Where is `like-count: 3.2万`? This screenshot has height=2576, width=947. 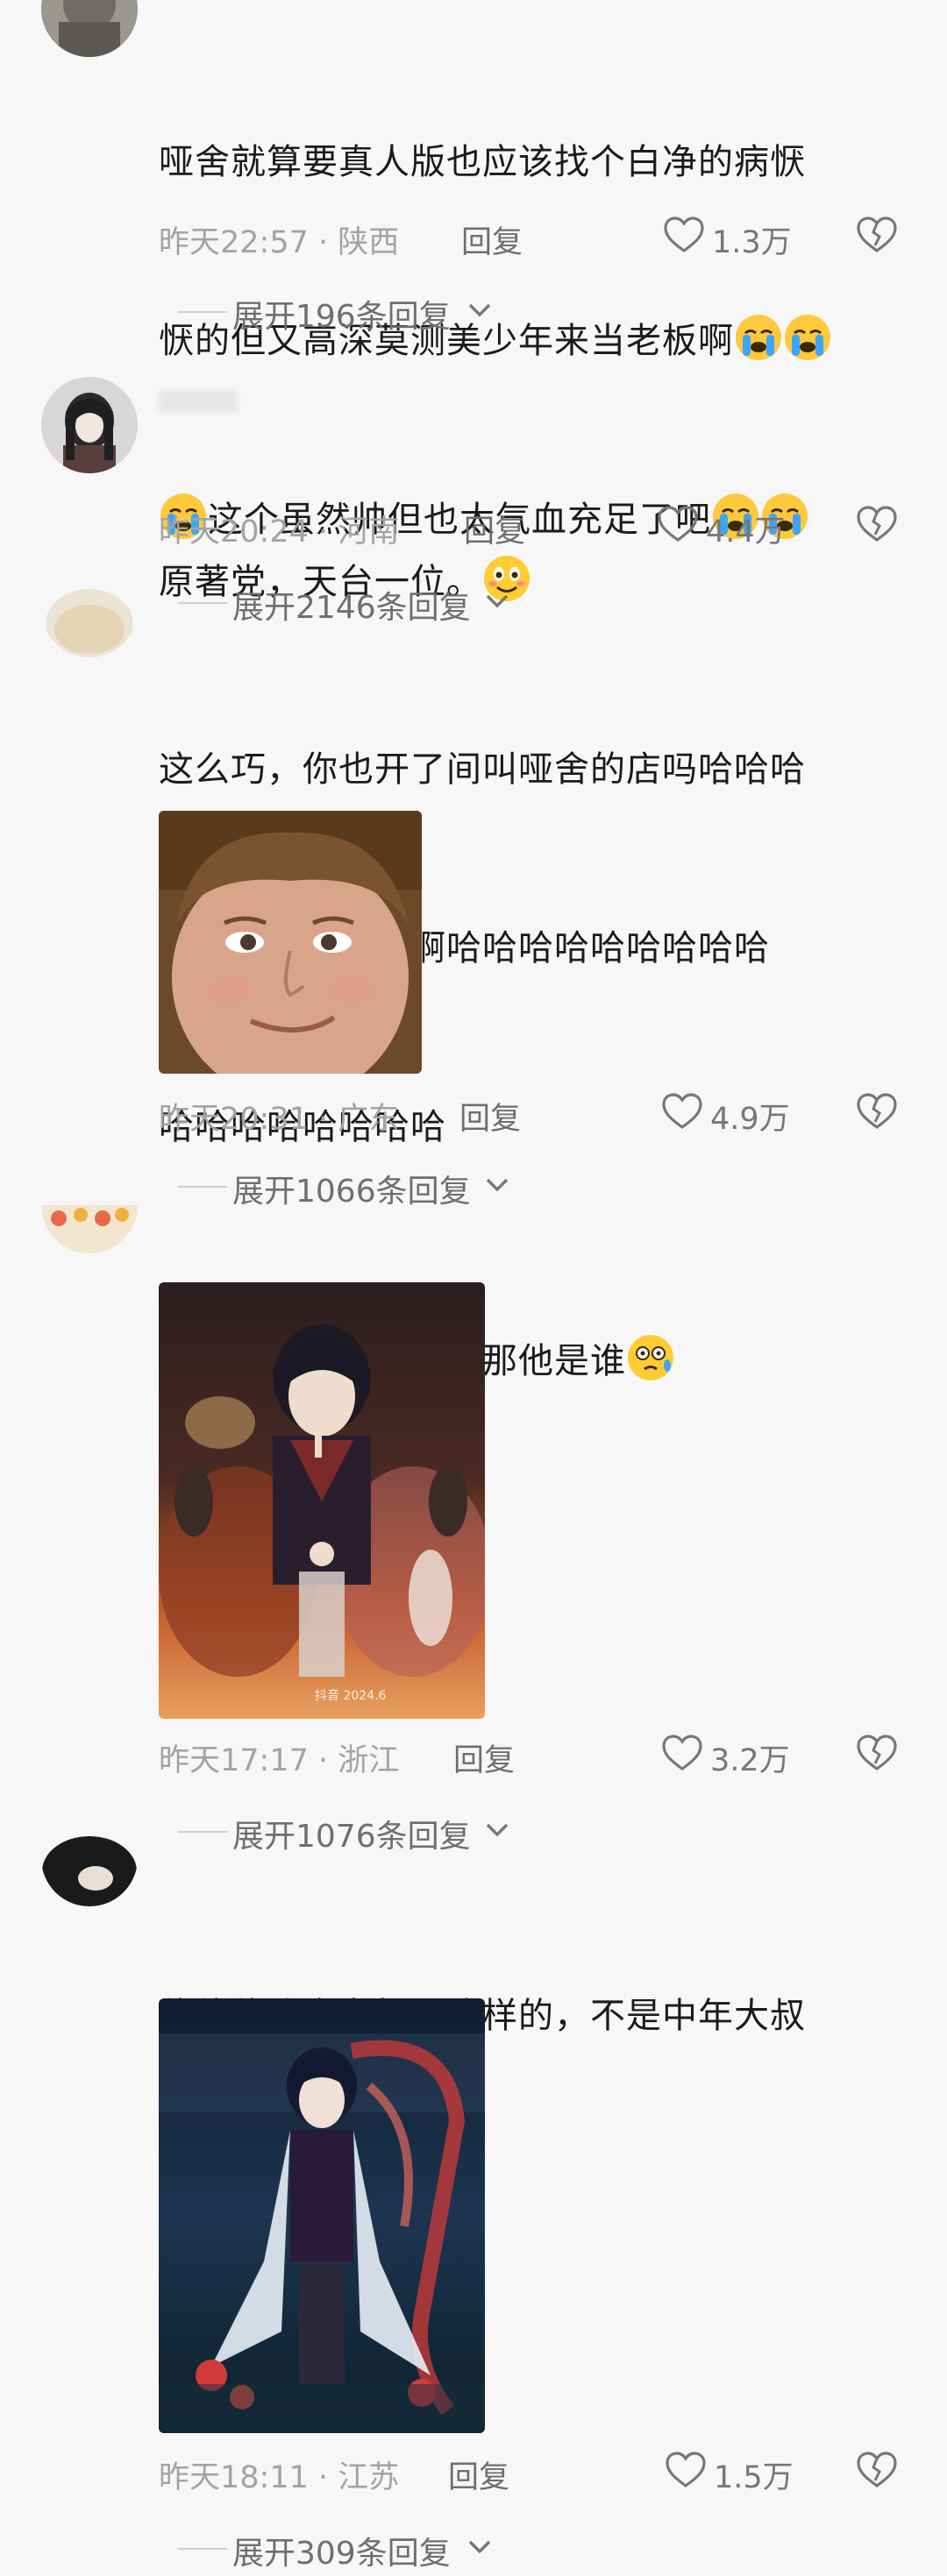
like-count: 3.2万 is located at coordinates (750, 1760).